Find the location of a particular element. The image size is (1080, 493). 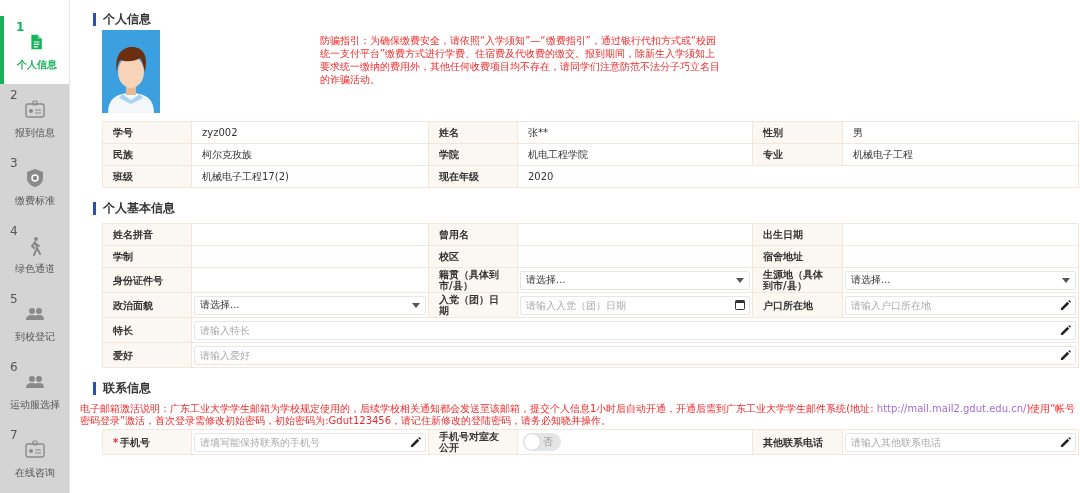

required-mark: * is located at coordinates (116, 442).